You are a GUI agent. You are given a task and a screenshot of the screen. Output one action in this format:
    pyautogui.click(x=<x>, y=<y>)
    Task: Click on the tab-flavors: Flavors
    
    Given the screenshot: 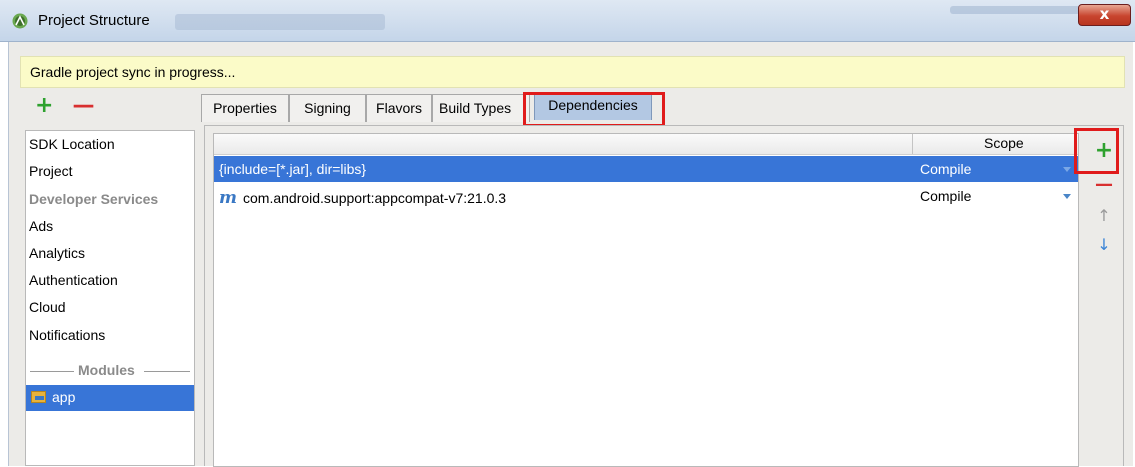 What is the action you would take?
    pyautogui.click(x=399, y=108)
    